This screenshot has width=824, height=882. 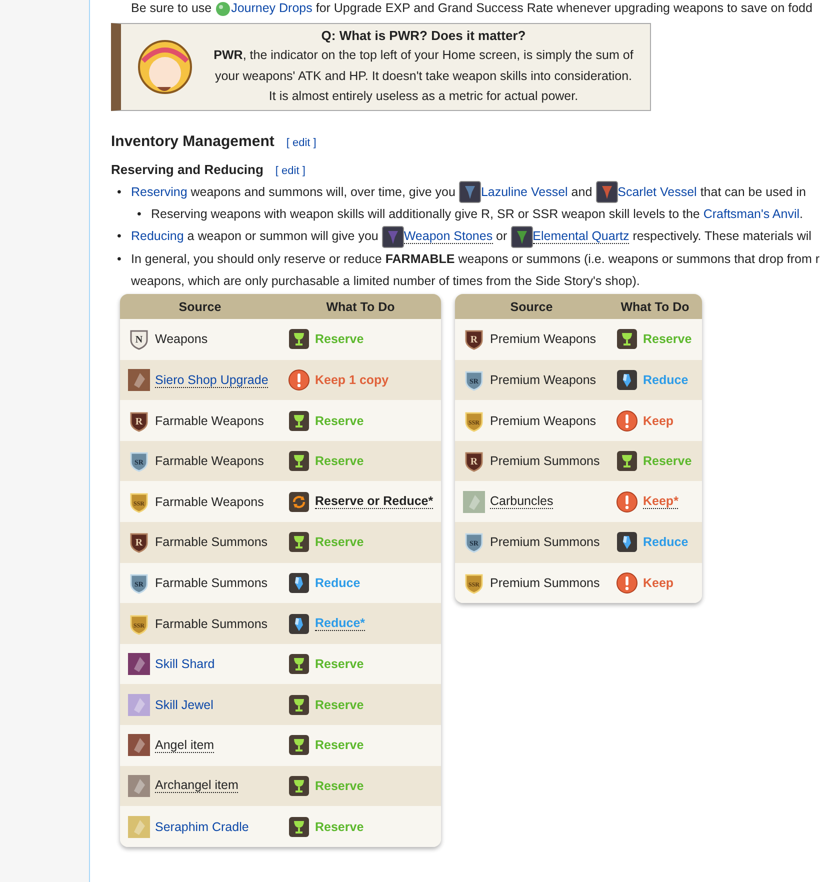 I want to click on link: Scarlet Vessel, so click(x=657, y=191).